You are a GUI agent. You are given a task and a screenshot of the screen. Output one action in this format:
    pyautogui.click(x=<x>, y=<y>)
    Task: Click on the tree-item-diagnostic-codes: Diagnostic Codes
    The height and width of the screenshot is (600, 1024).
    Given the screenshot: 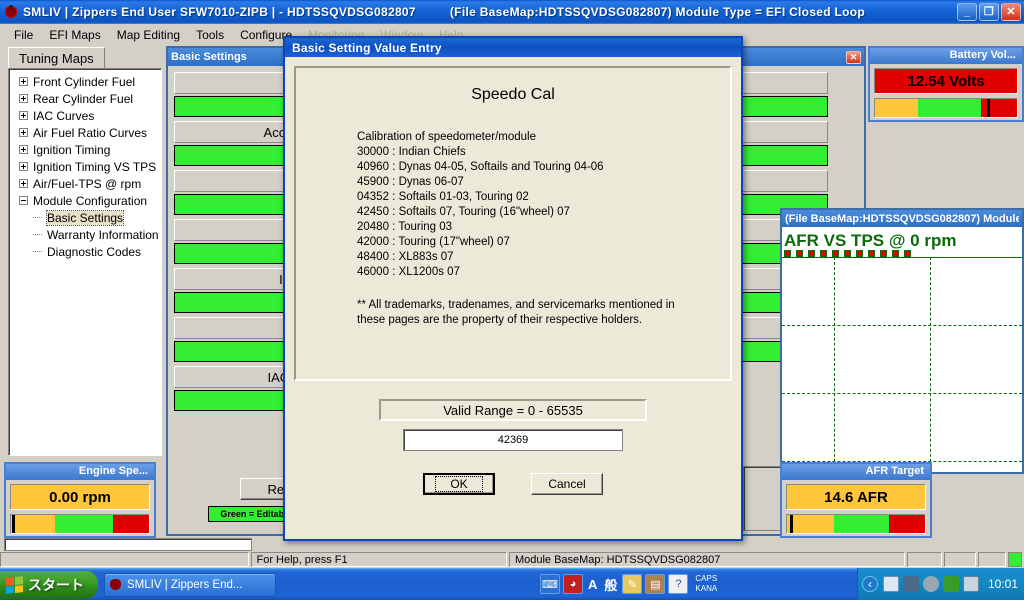 What is the action you would take?
    pyautogui.click(x=85, y=251)
    